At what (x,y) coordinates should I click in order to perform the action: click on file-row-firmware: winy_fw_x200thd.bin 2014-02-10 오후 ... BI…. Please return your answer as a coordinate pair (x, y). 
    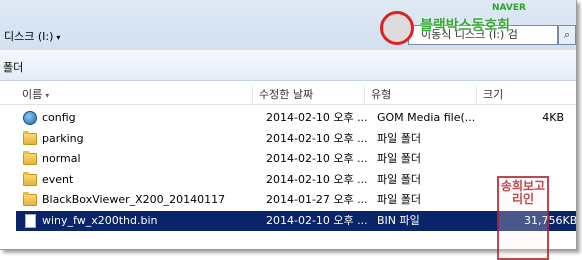
    Looking at the image, I should click on (296, 221).